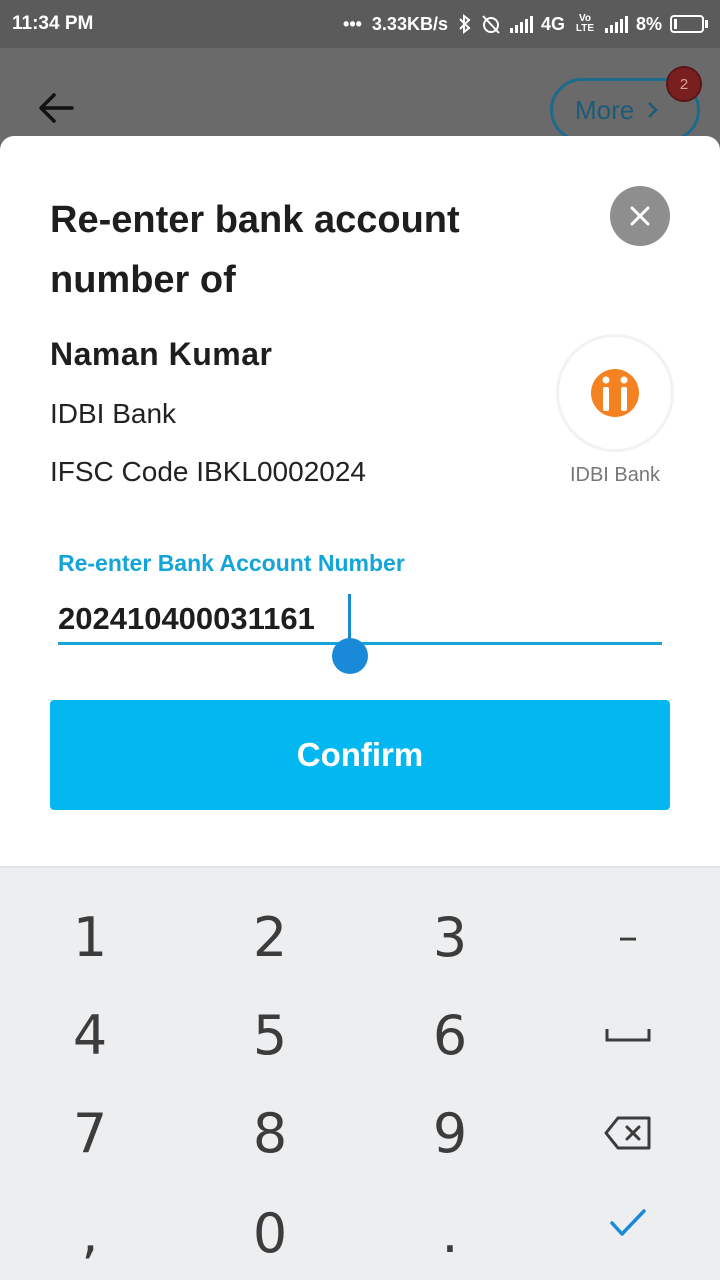  I want to click on network-type: 4G, so click(552, 23).